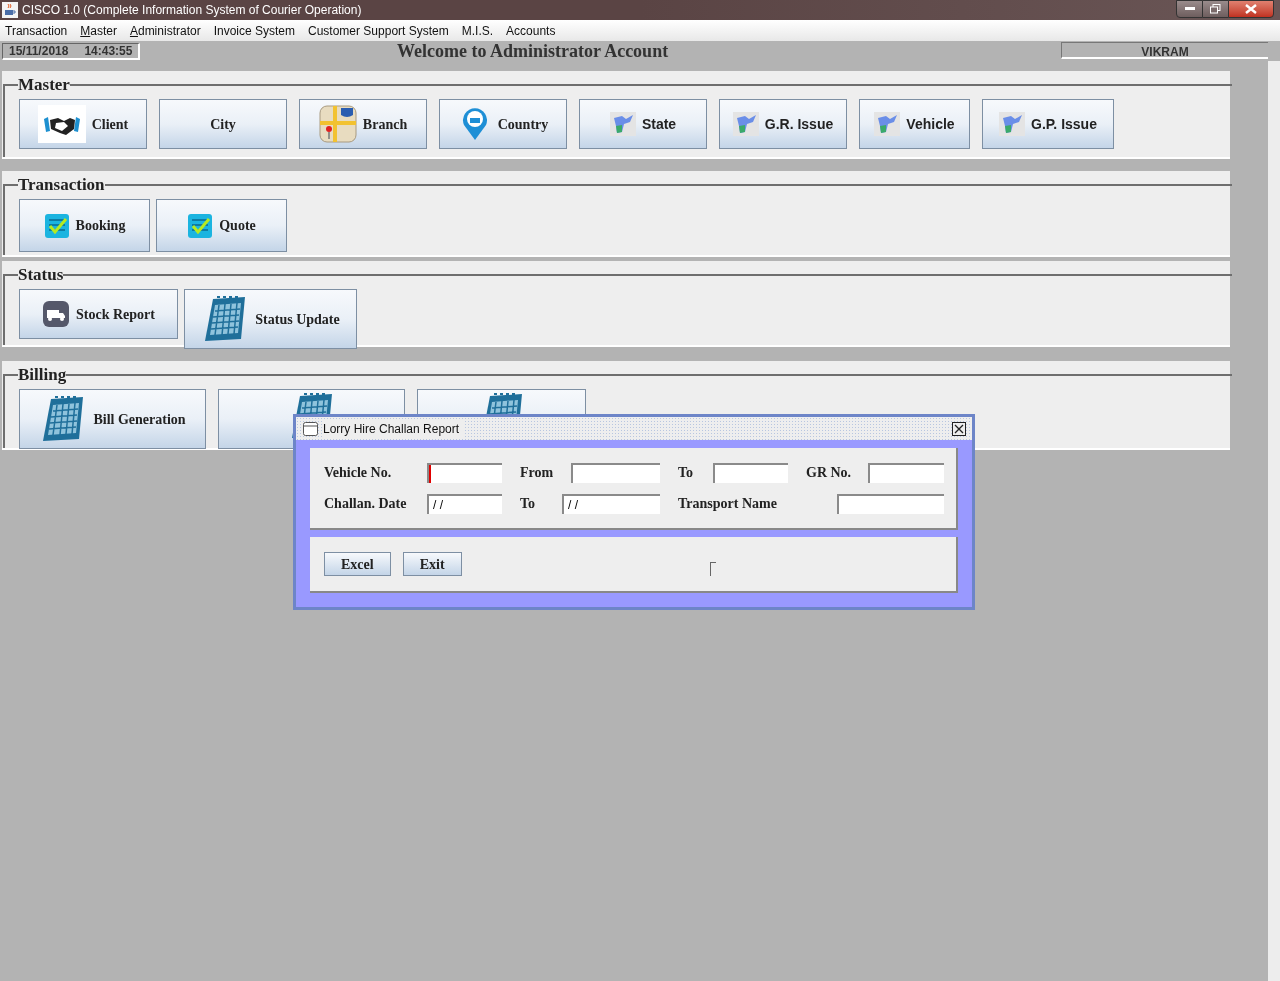  What do you see at coordinates (1164, 50) in the screenshot?
I see `user-name-box: VIKRAM` at bounding box center [1164, 50].